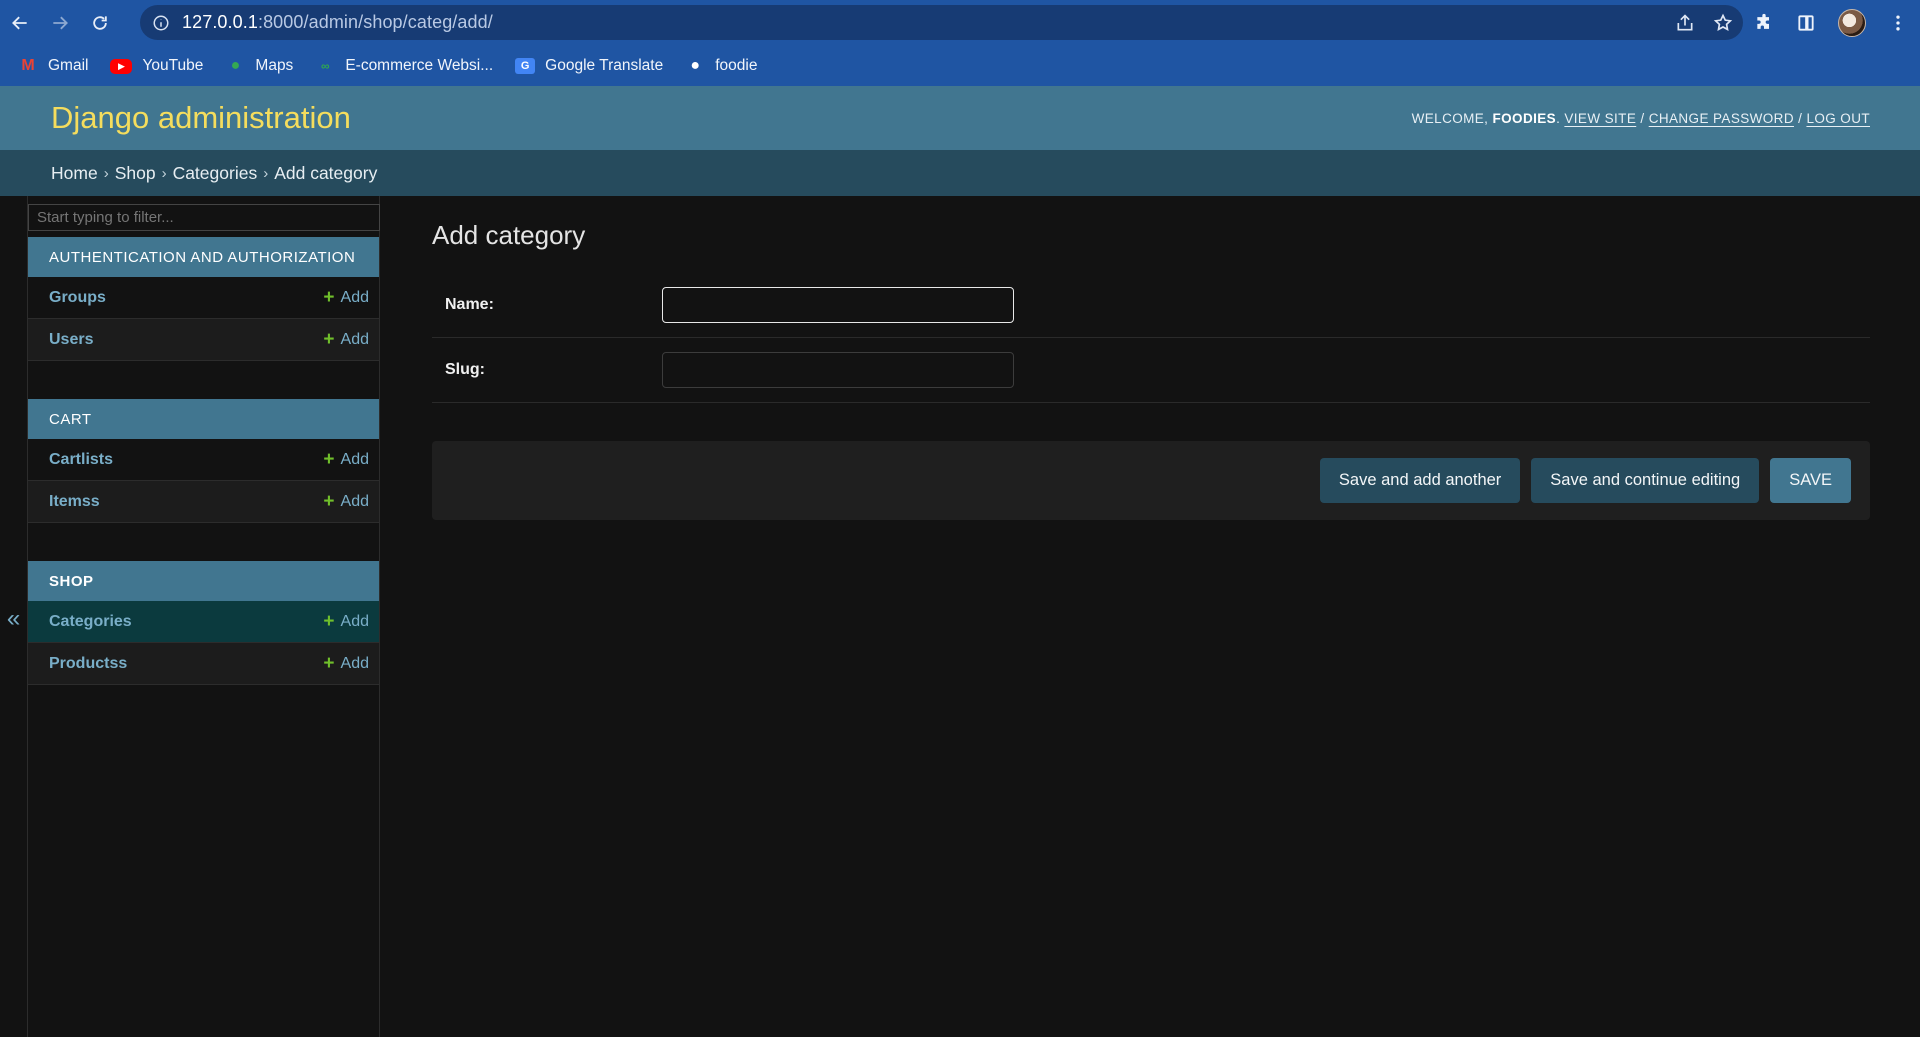  I want to click on view-site-link: View site, so click(1600, 118).